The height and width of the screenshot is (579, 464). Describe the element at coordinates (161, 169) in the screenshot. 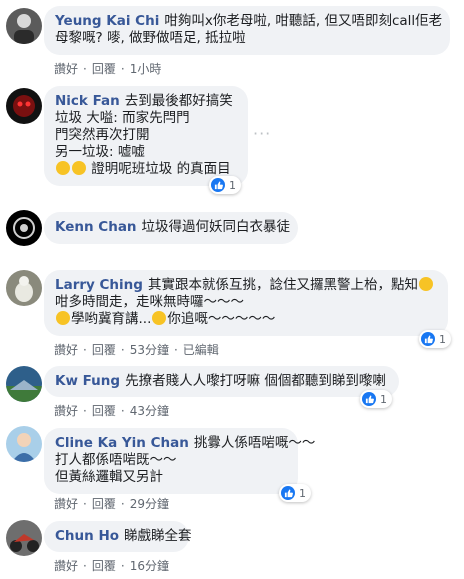

I see `comment-text: 證明呢班垃圾 的真面目` at that location.